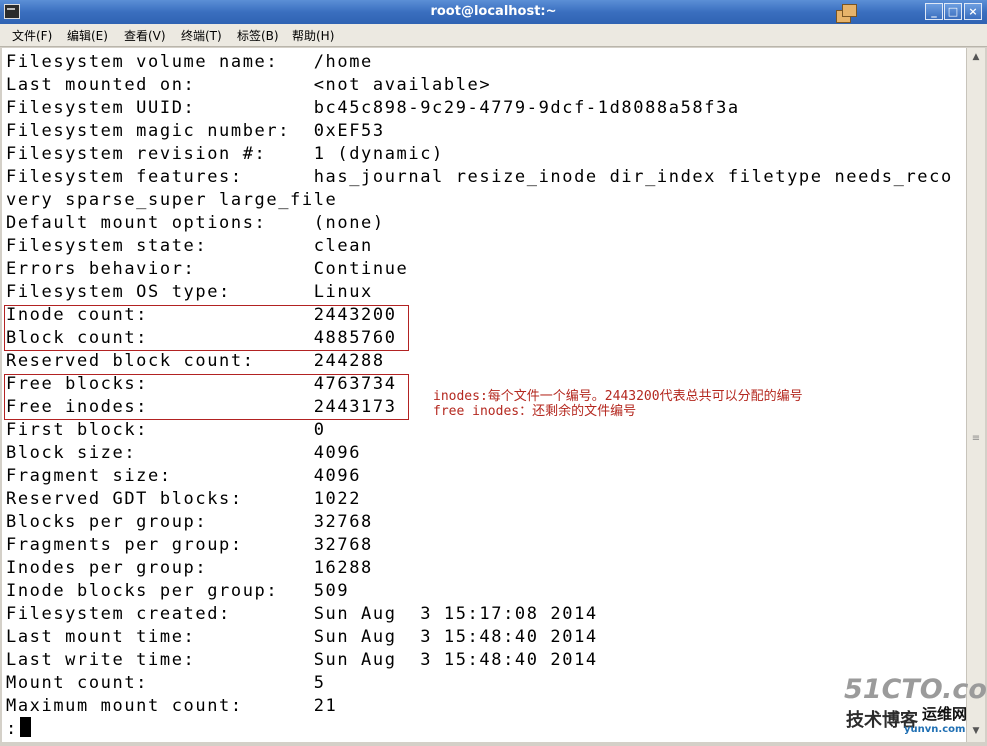  What do you see at coordinates (302, 637) in the screenshot?
I see `terminal-line: Last mount time: Sun Aug 3 15:48:40 2014` at bounding box center [302, 637].